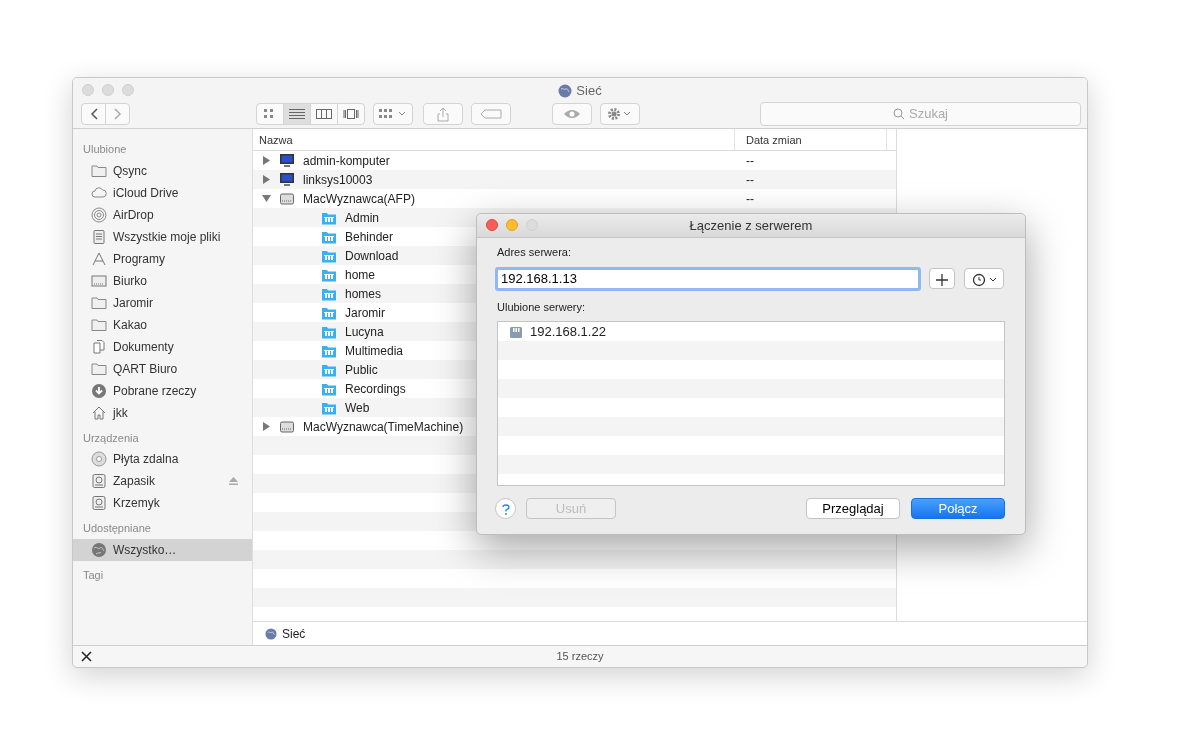  I want to click on sidebar-item: Qsync, so click(162, 170).